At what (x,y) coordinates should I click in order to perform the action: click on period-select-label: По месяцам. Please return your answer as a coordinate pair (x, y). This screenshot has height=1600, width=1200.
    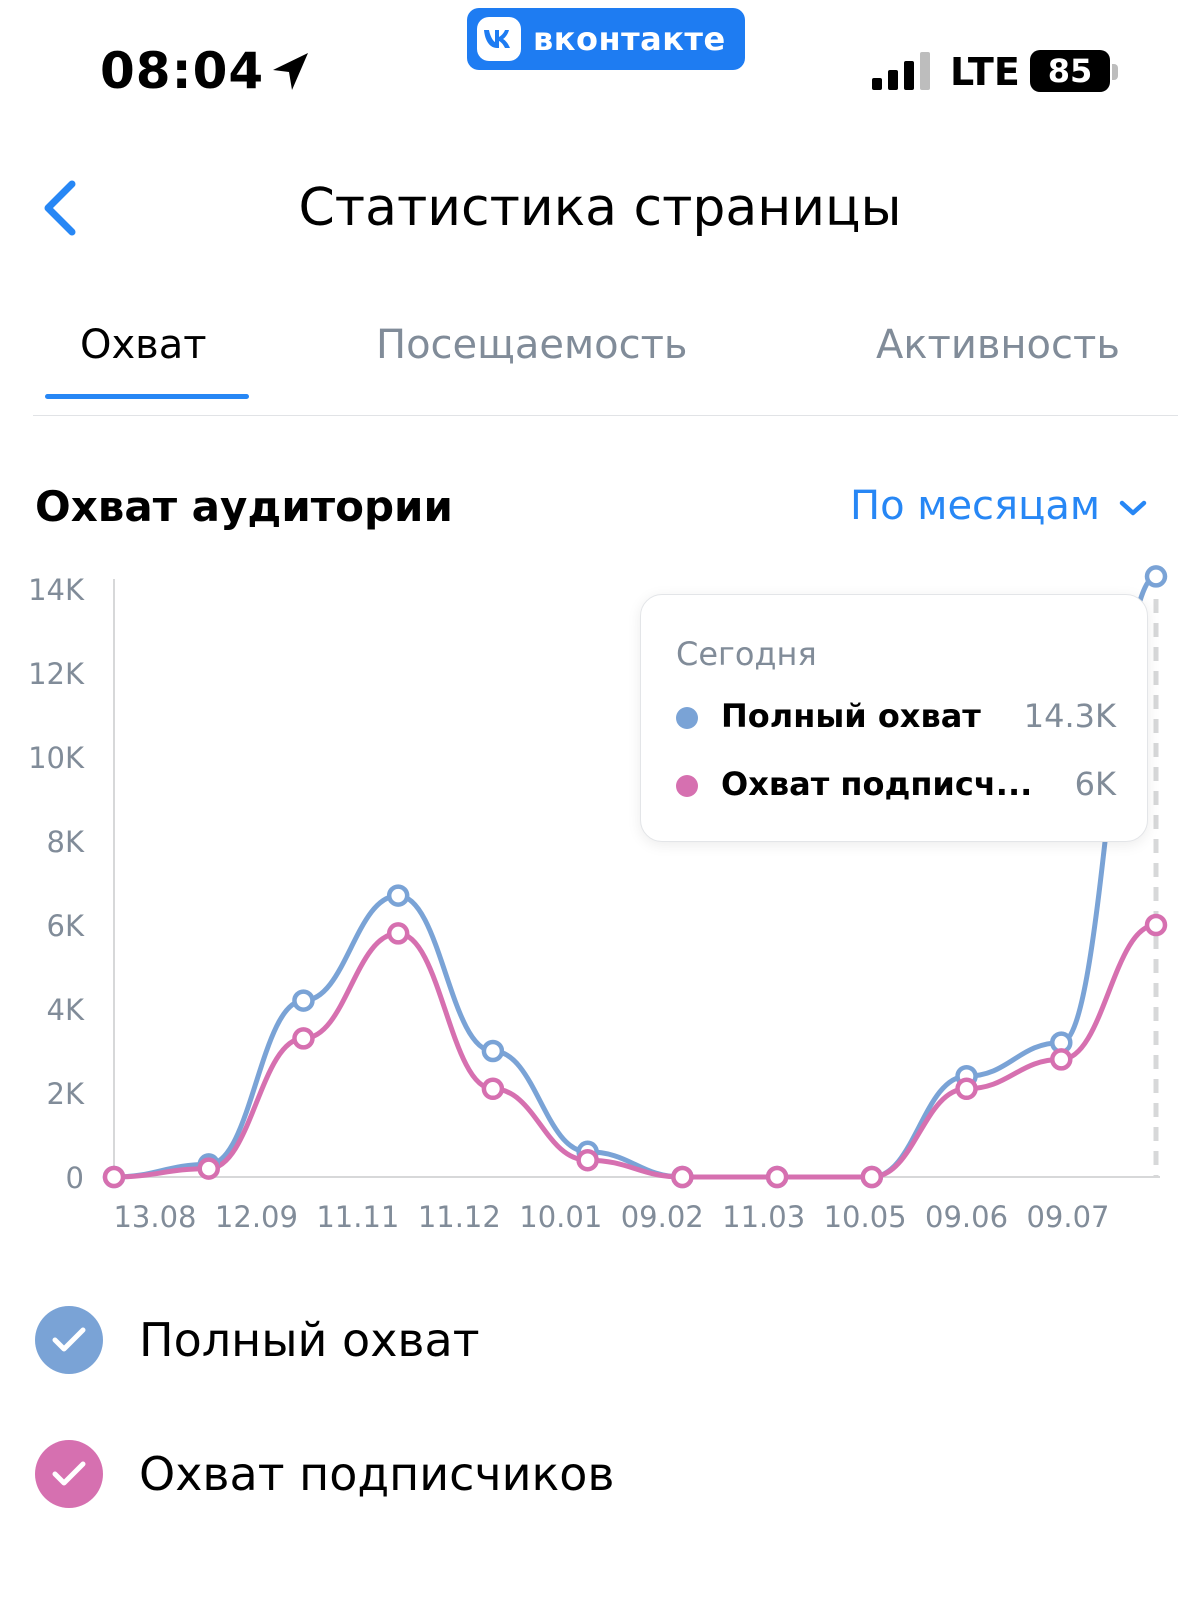
    Looking at the image, I should click on (975, 506).